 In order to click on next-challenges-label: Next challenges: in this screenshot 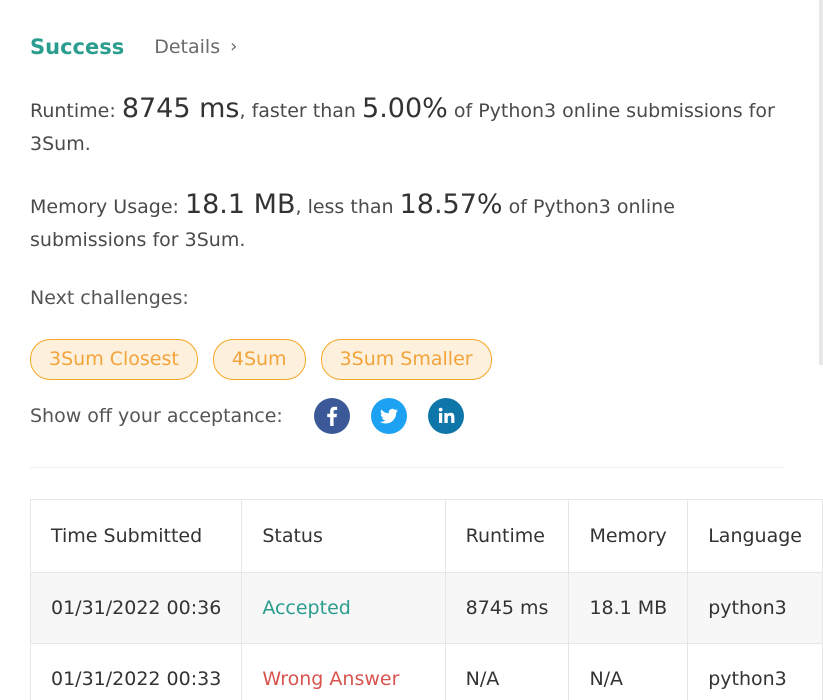, I will do `click(109, 298)`.